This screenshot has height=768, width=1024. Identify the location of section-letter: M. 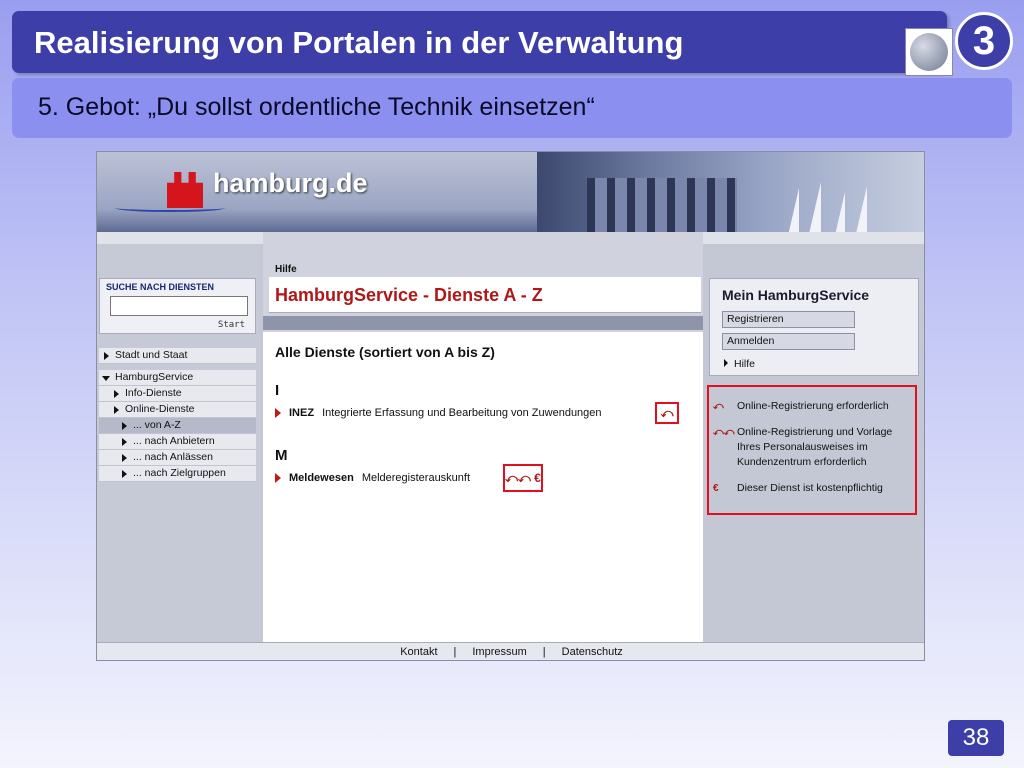
(281, 455).